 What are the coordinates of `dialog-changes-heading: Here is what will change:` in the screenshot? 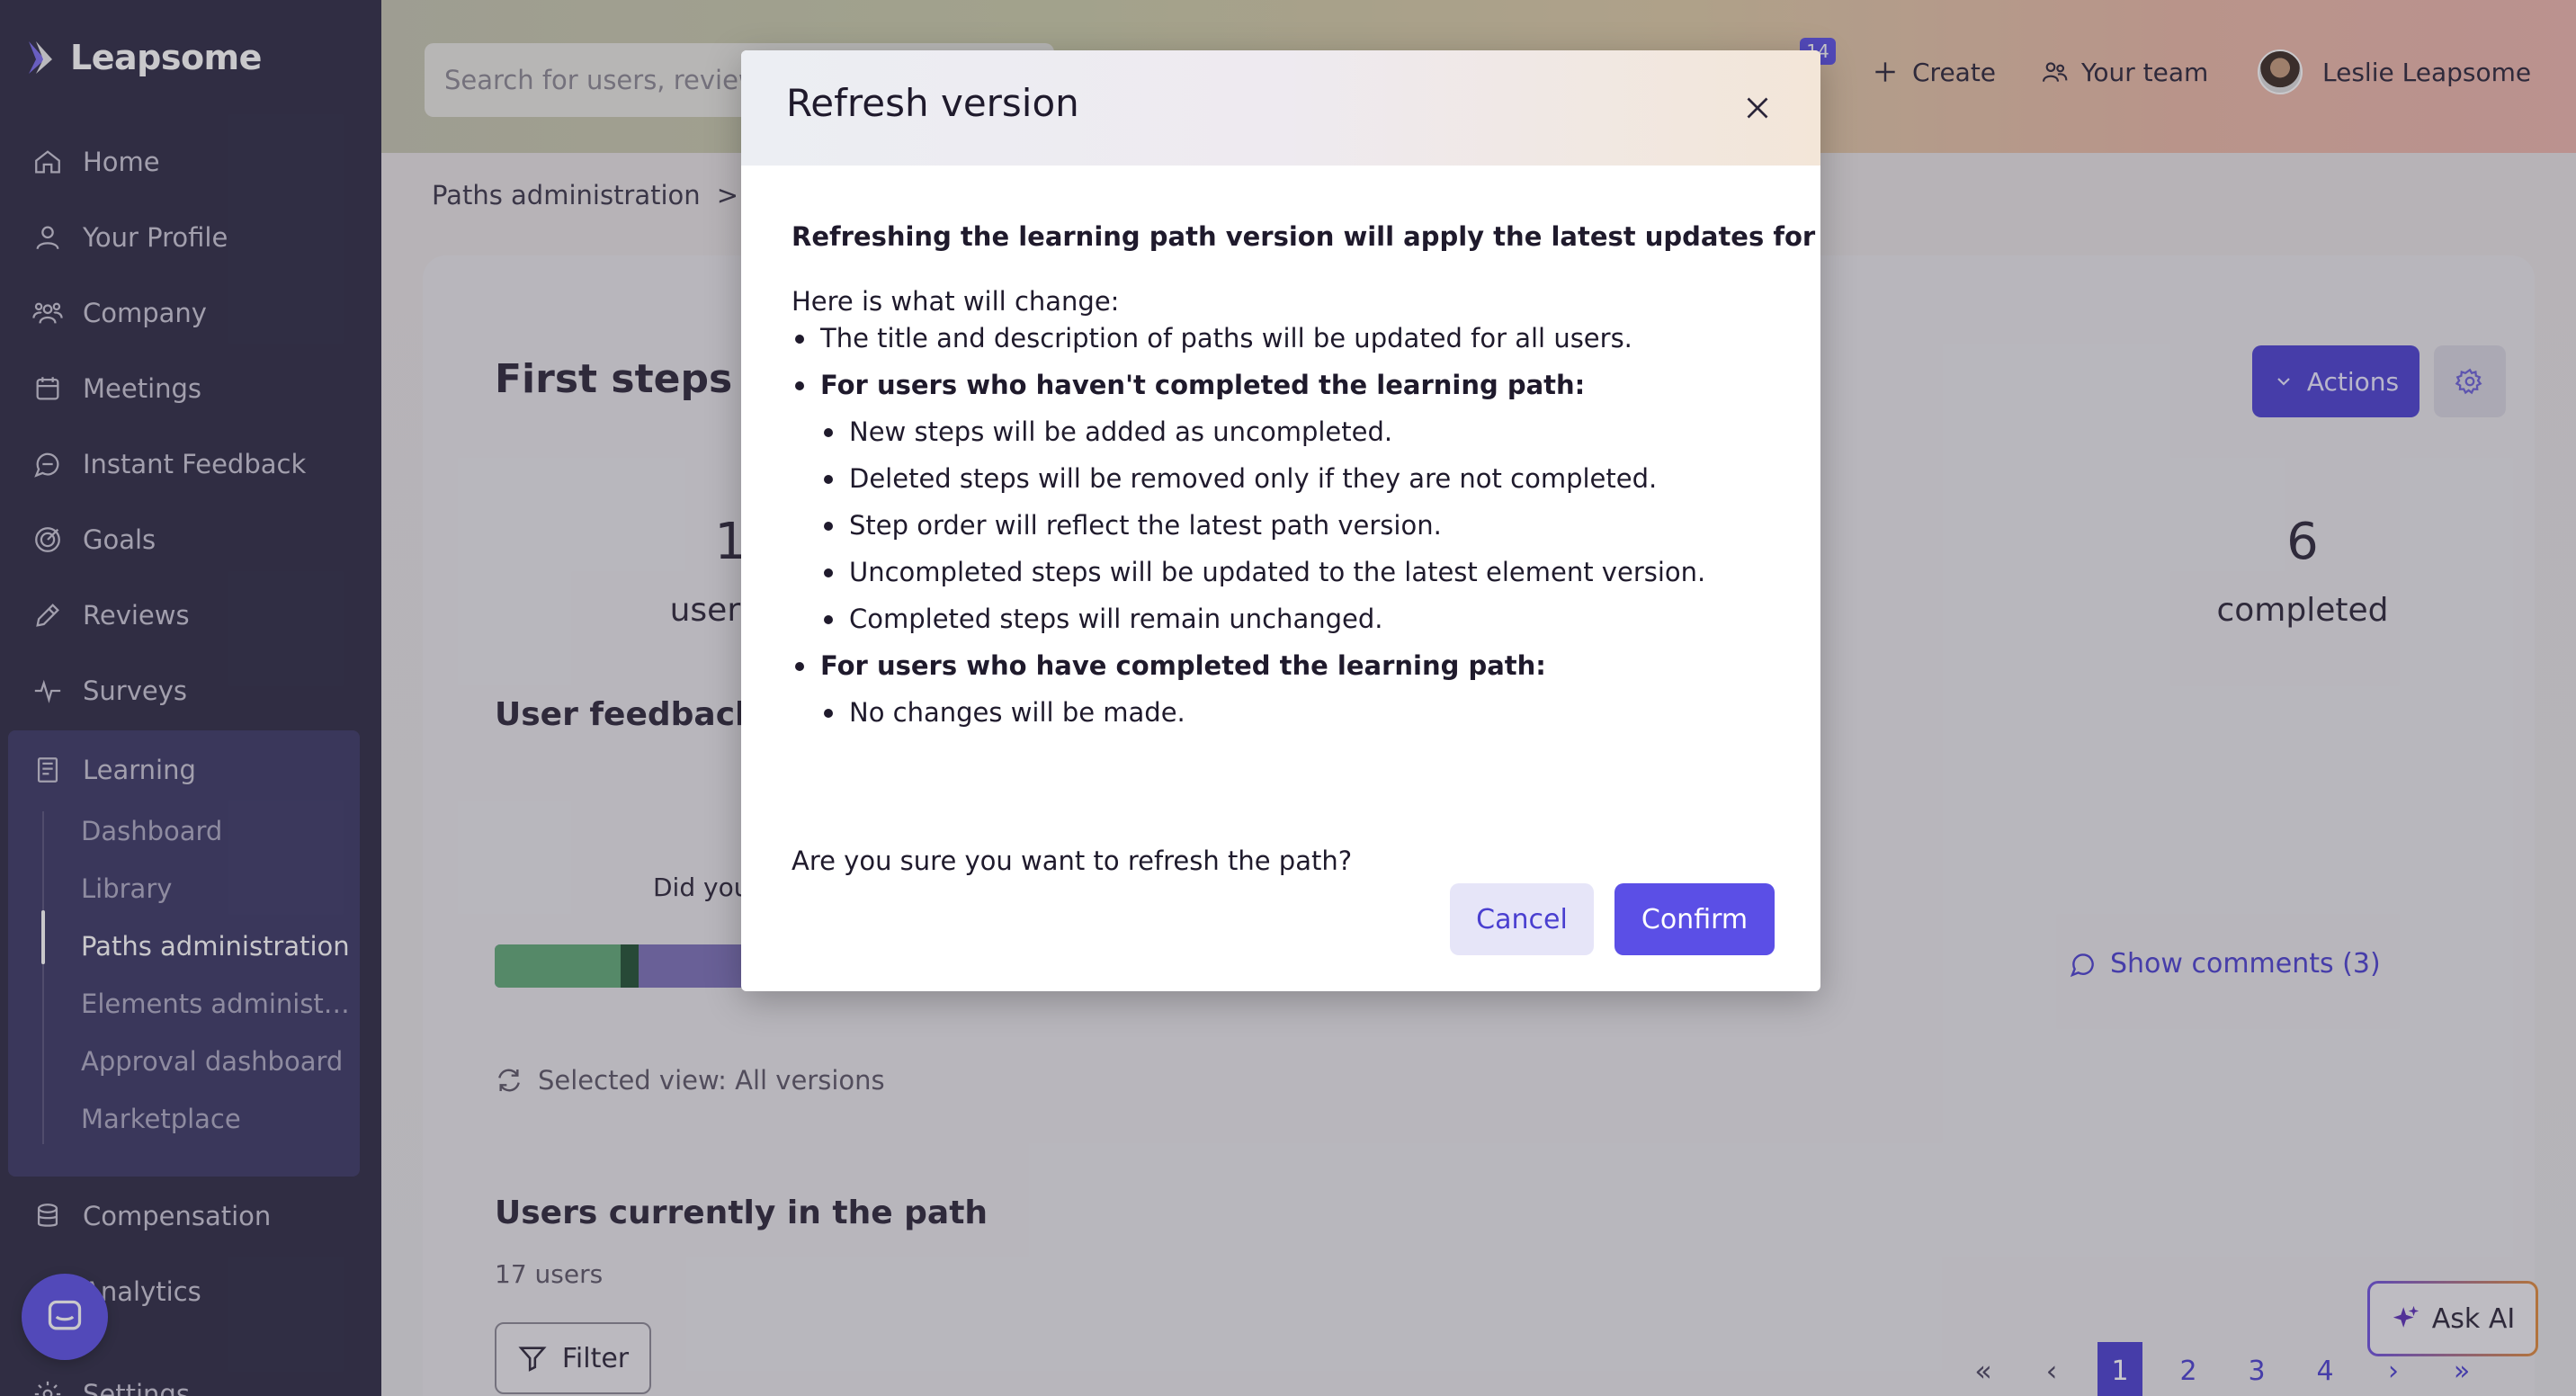 It's located at (956, 301).